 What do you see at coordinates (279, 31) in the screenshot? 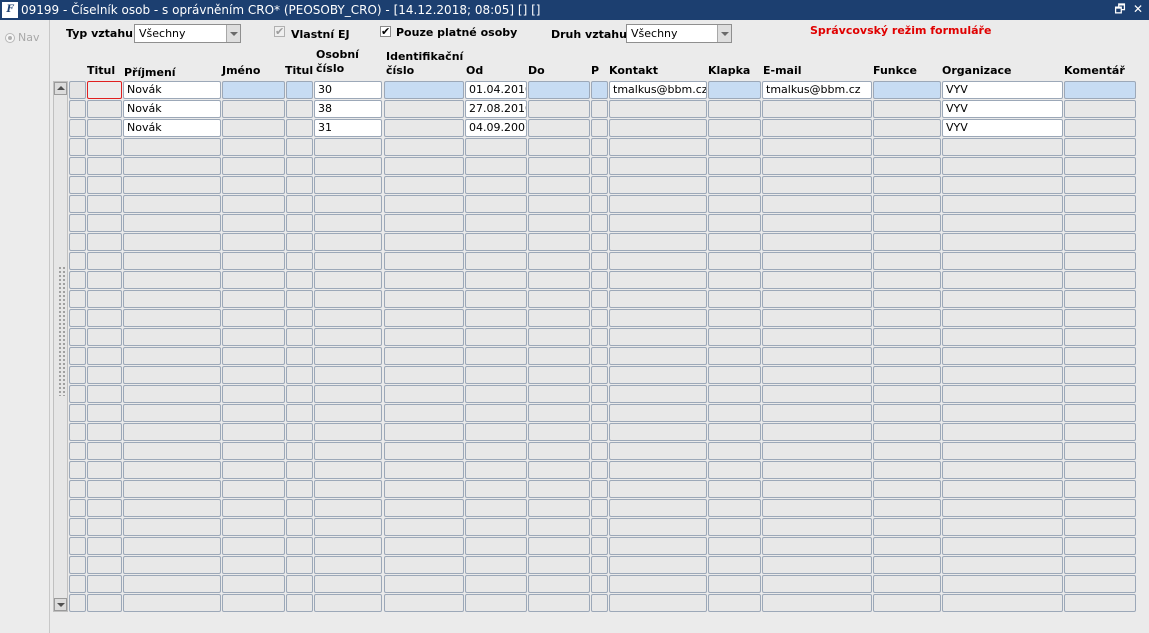
I see `vlastni-ej-checkbox: ✔` at bounding box center [279, 31].